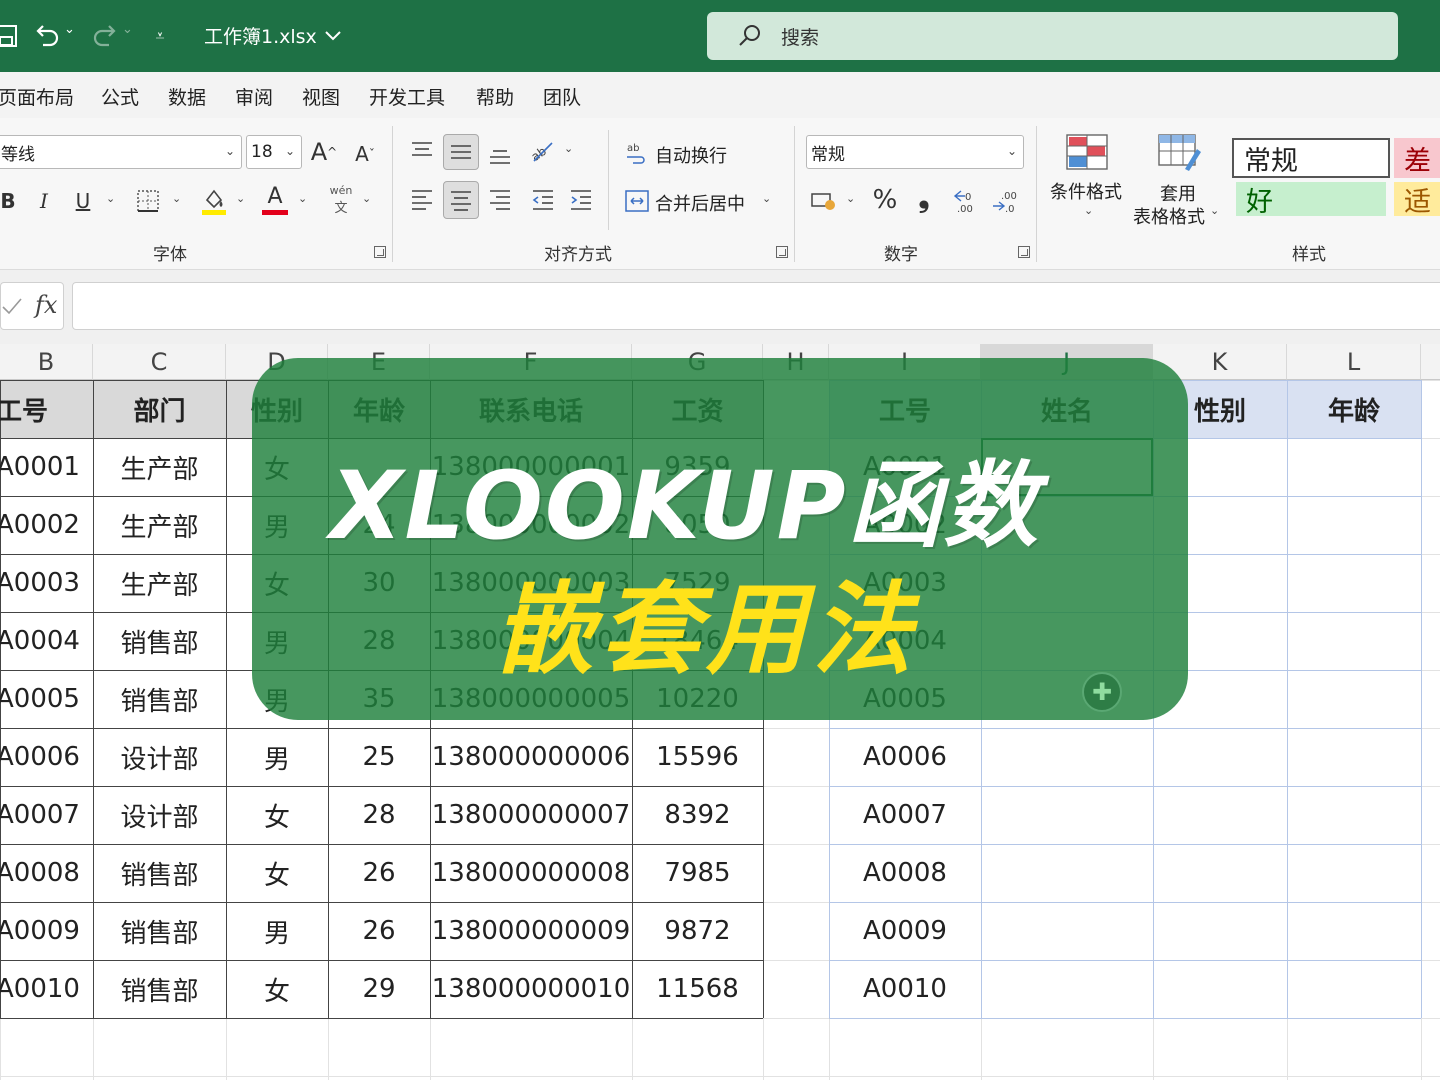 This screenshot has height=1080, width=1440. Describe the element at coordinates (366, 198) in the screenshot. I see `phonetic-dropdown-icon: ⌄` at that location.